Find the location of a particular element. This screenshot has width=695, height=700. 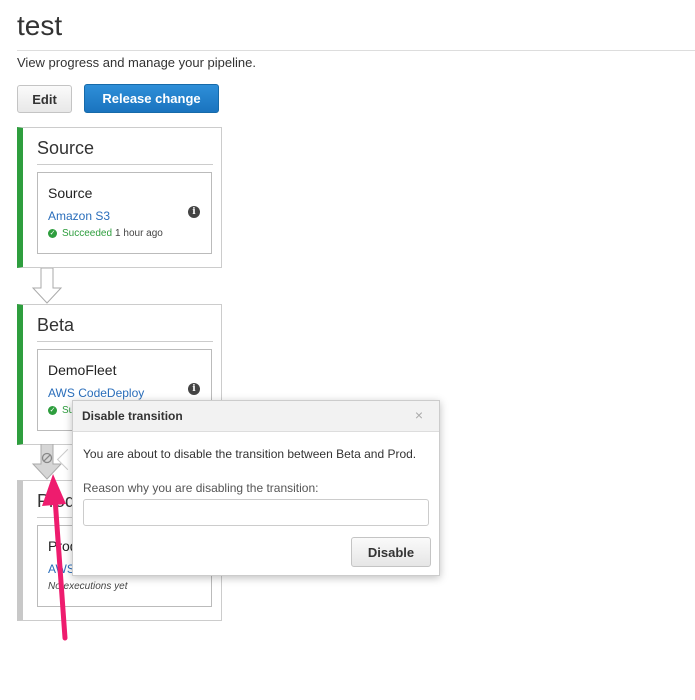

close-icon: × is located at coordinates (419, 415).